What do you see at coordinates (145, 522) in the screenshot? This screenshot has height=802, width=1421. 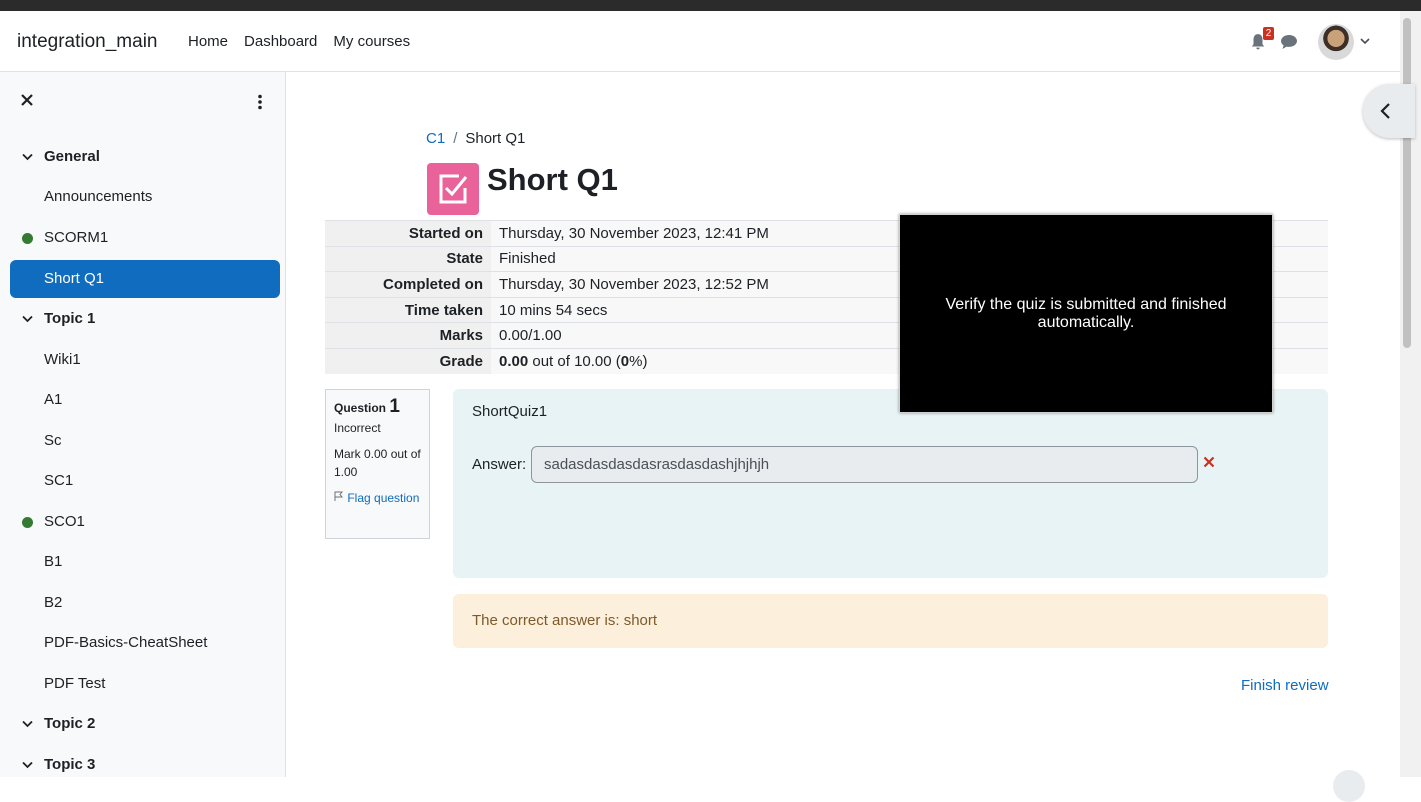 I see `activity-sco1: SCO1` at bounding box center [145, 522].